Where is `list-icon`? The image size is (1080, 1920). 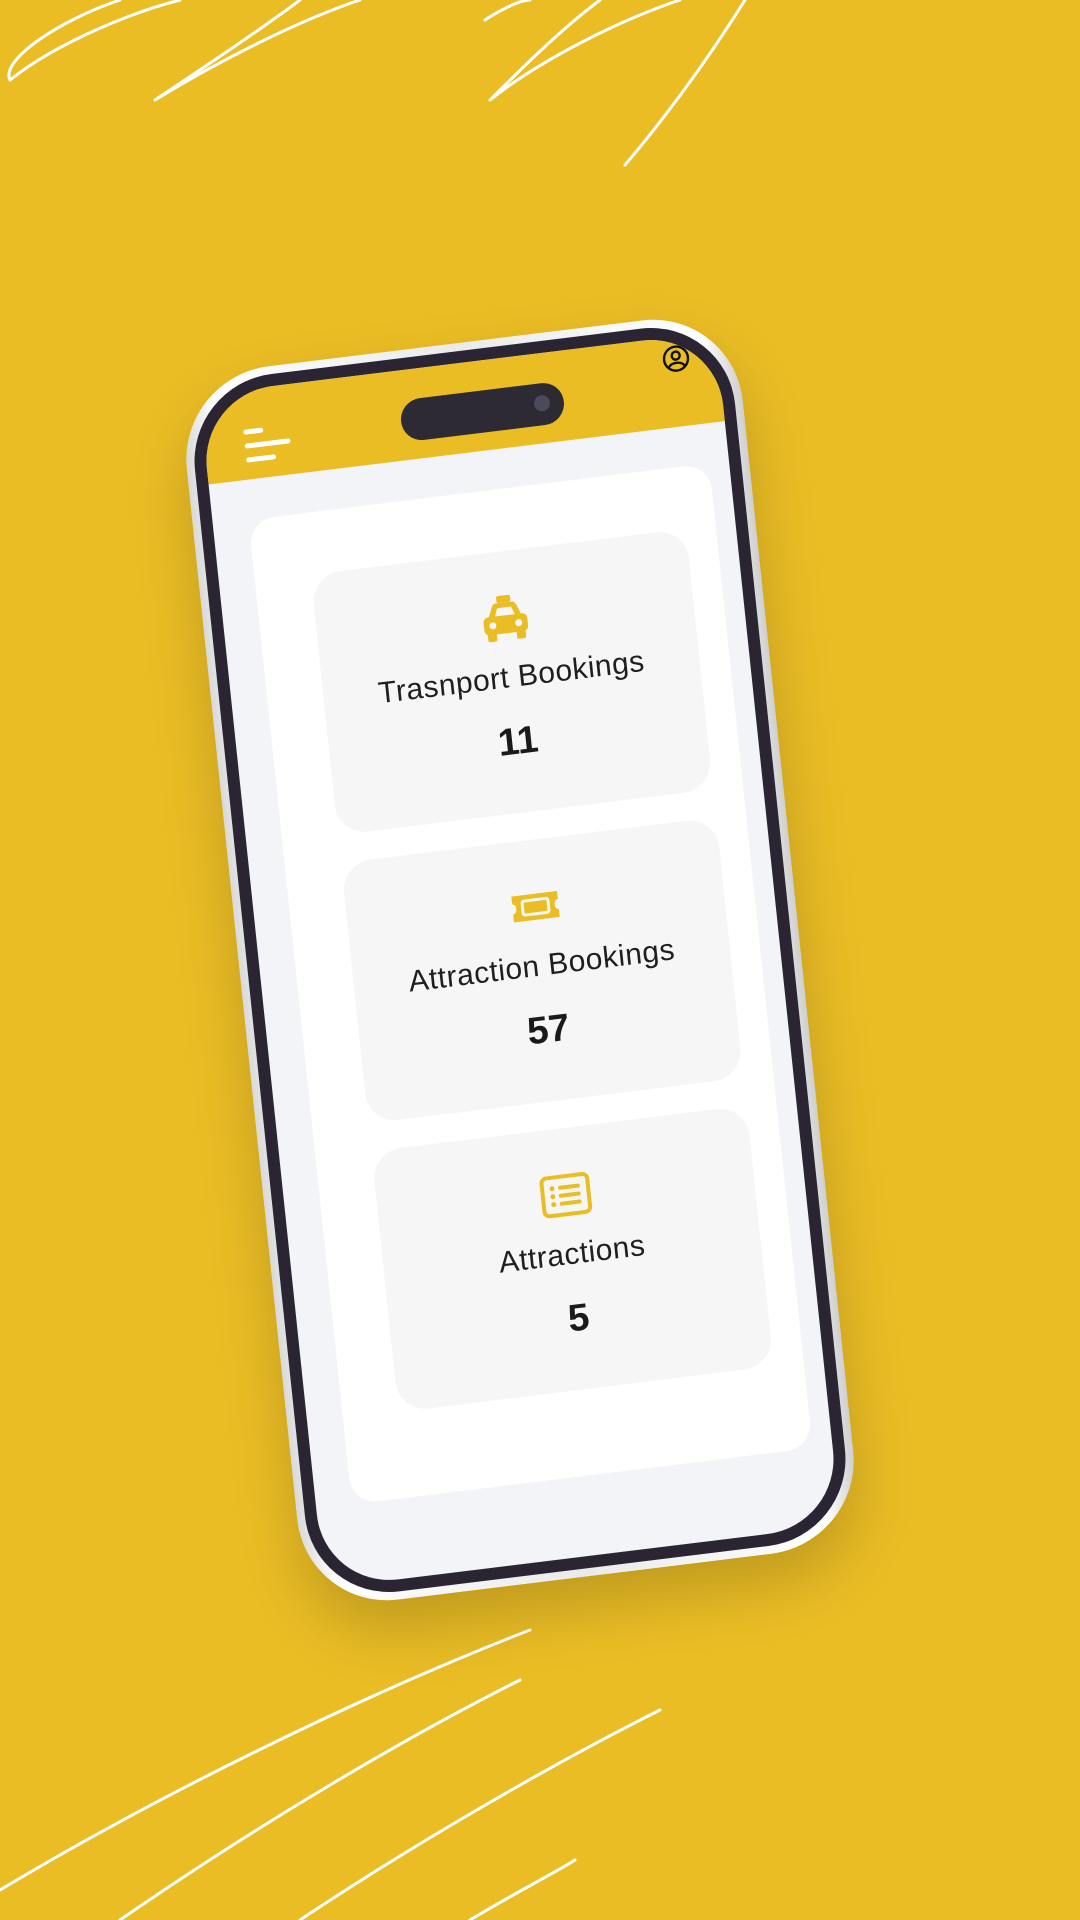 list-icon is located at coordinates (566, 1195).